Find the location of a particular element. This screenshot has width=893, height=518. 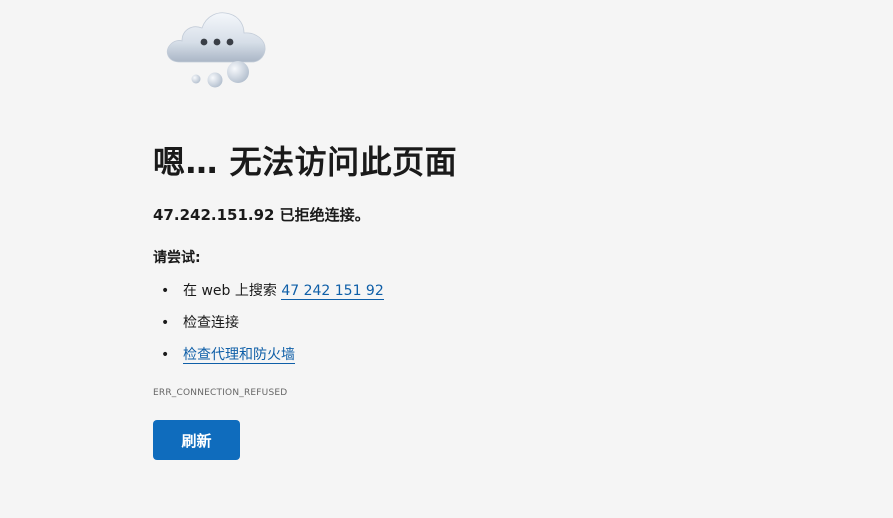

suggestion-check-connection: • 检查连接 is located at coordinates (268, 323).